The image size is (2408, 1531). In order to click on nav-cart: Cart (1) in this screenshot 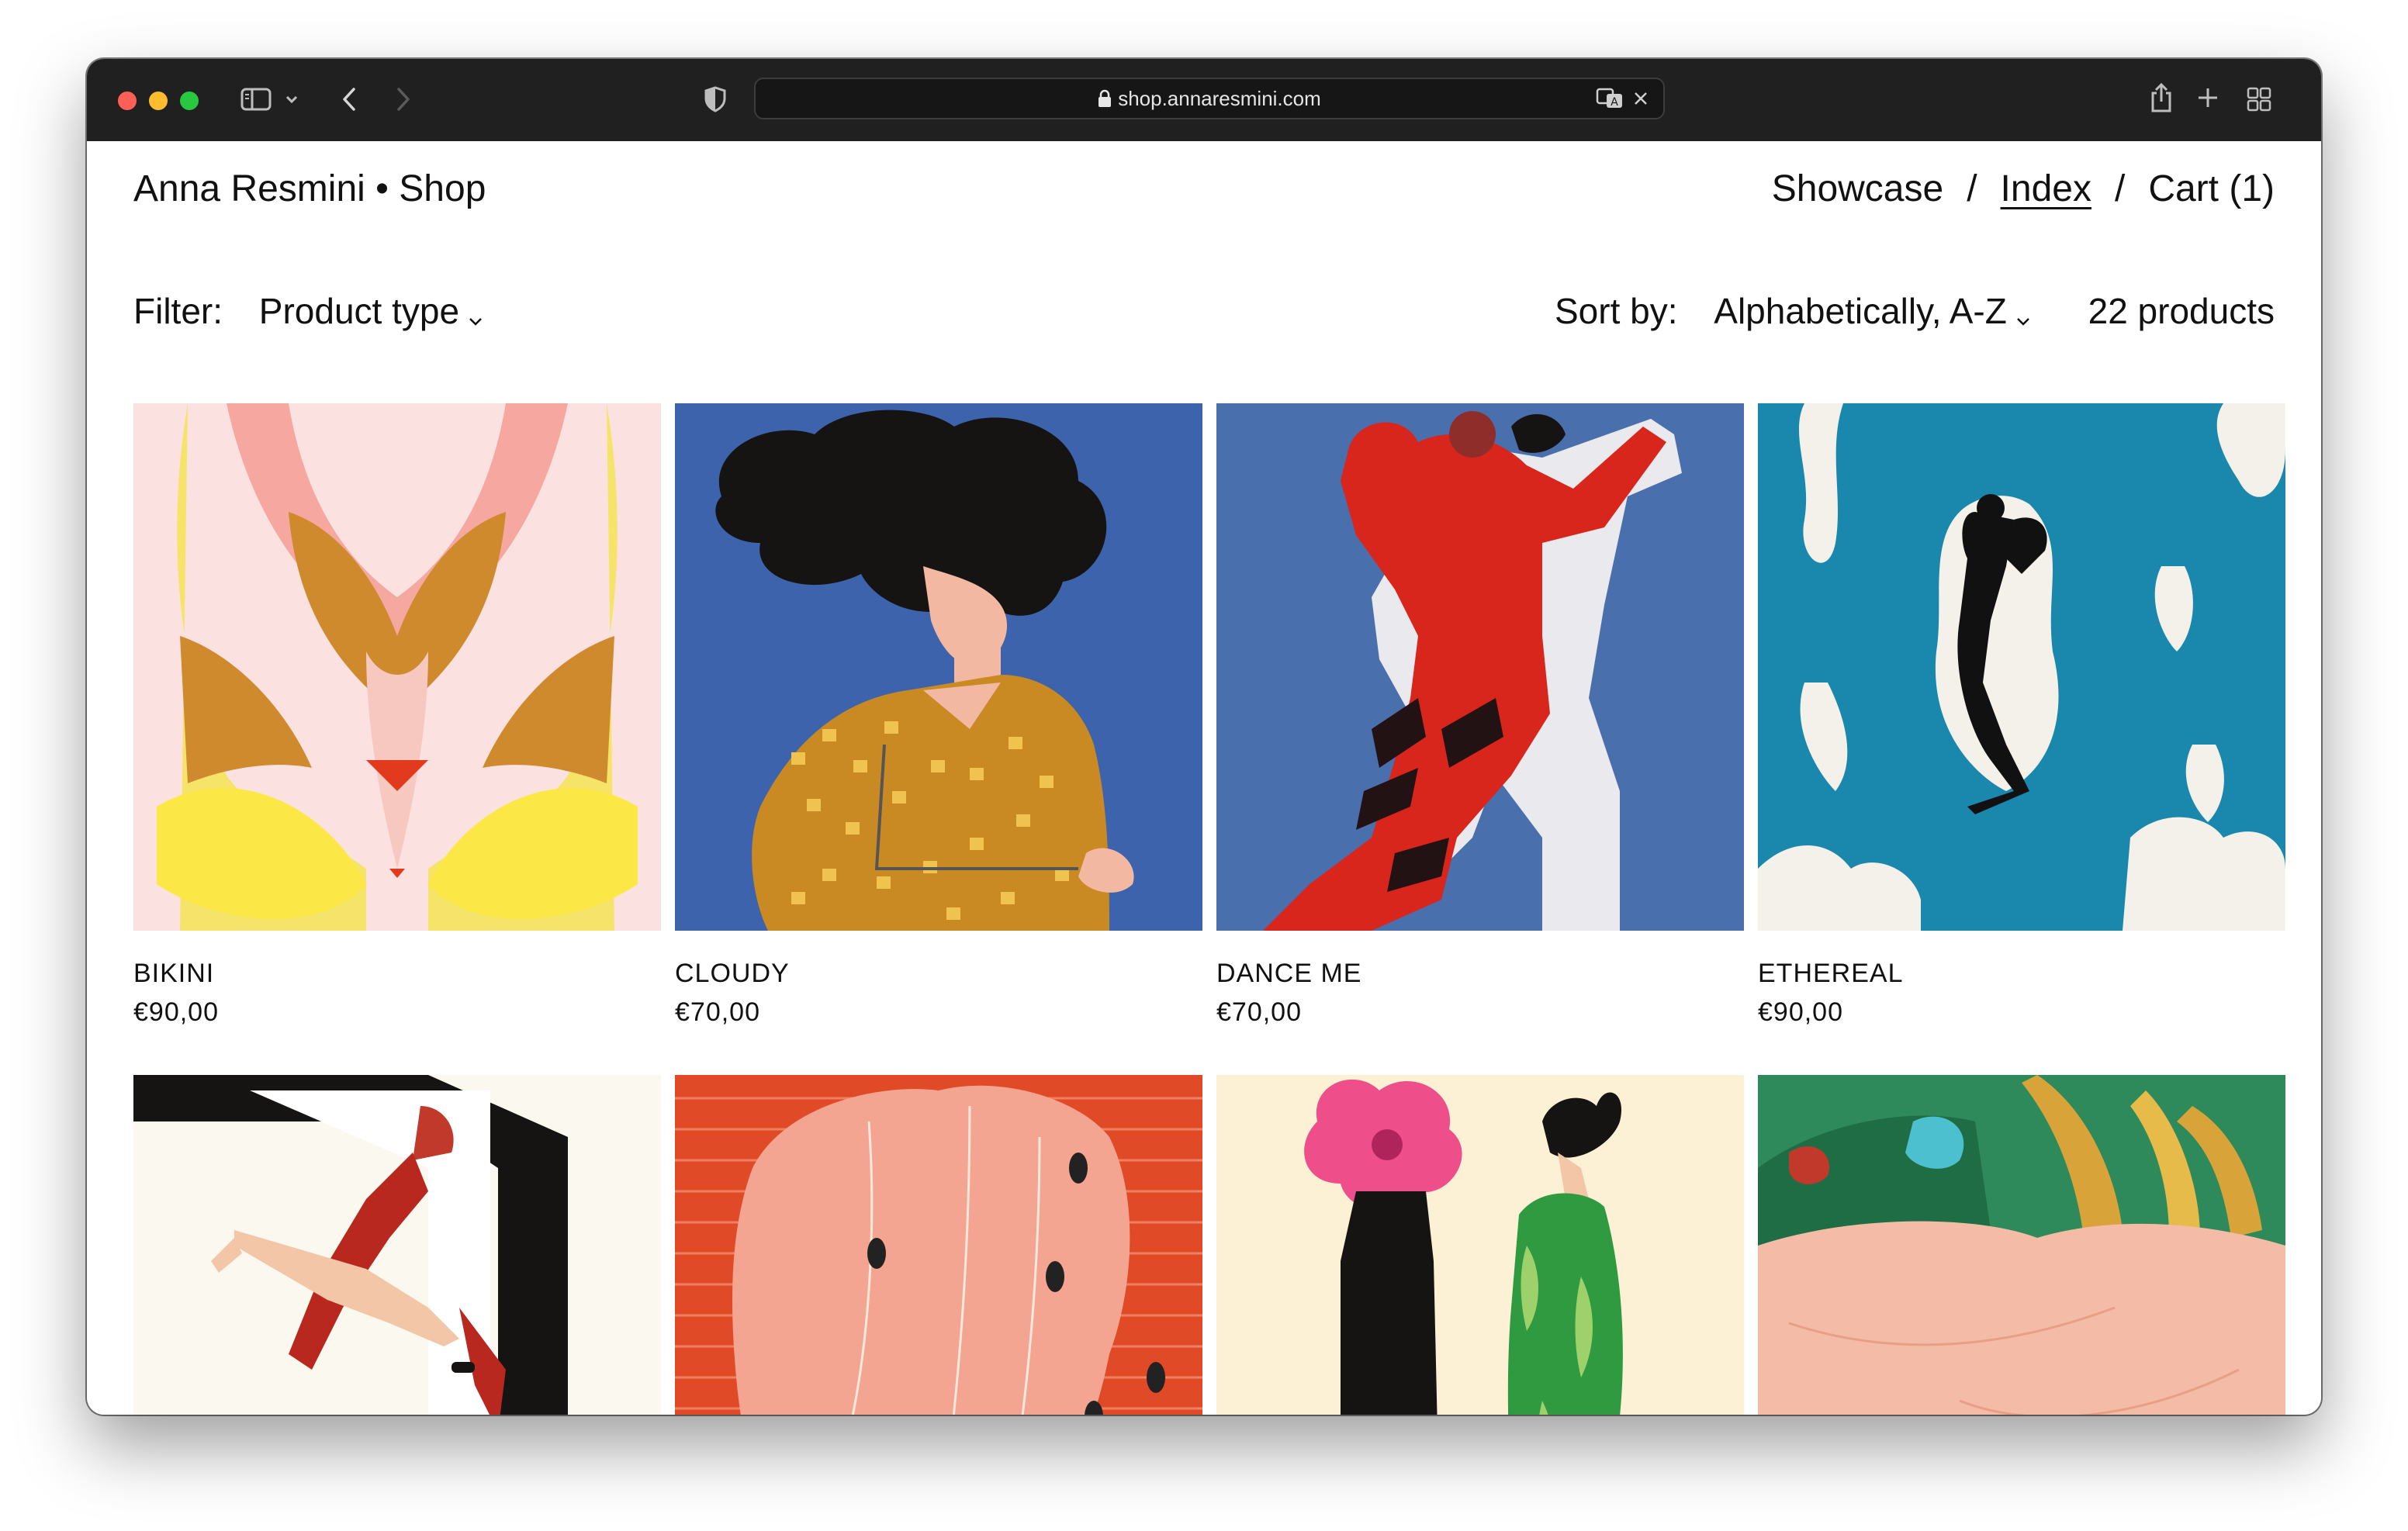, I will do `click(2211, 189)`.